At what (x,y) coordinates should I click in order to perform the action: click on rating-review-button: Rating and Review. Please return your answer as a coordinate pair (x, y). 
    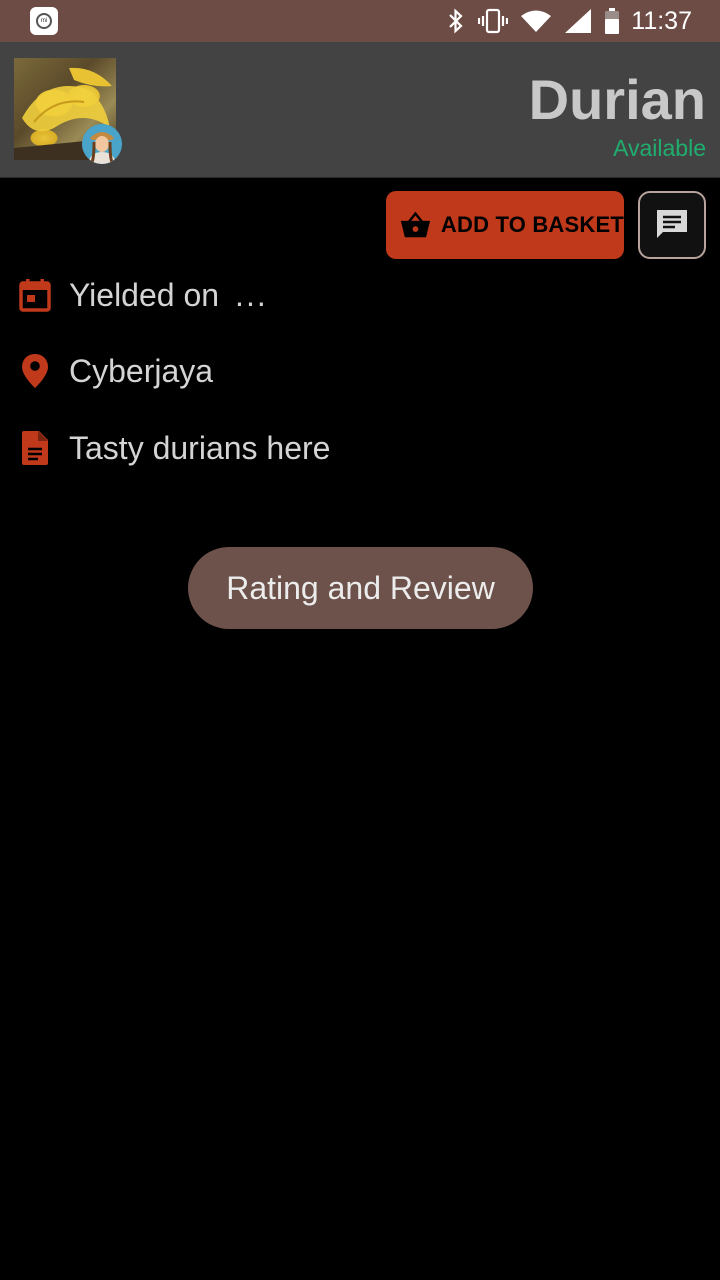
    Looking at the image, I should click on (360, 588).